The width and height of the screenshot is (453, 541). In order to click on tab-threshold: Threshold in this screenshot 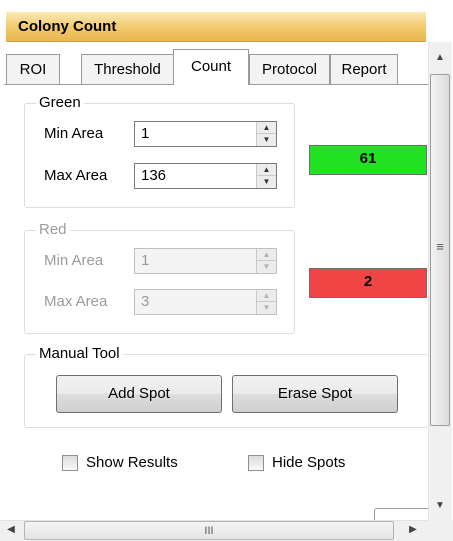, I will do `click(127, 69)`.